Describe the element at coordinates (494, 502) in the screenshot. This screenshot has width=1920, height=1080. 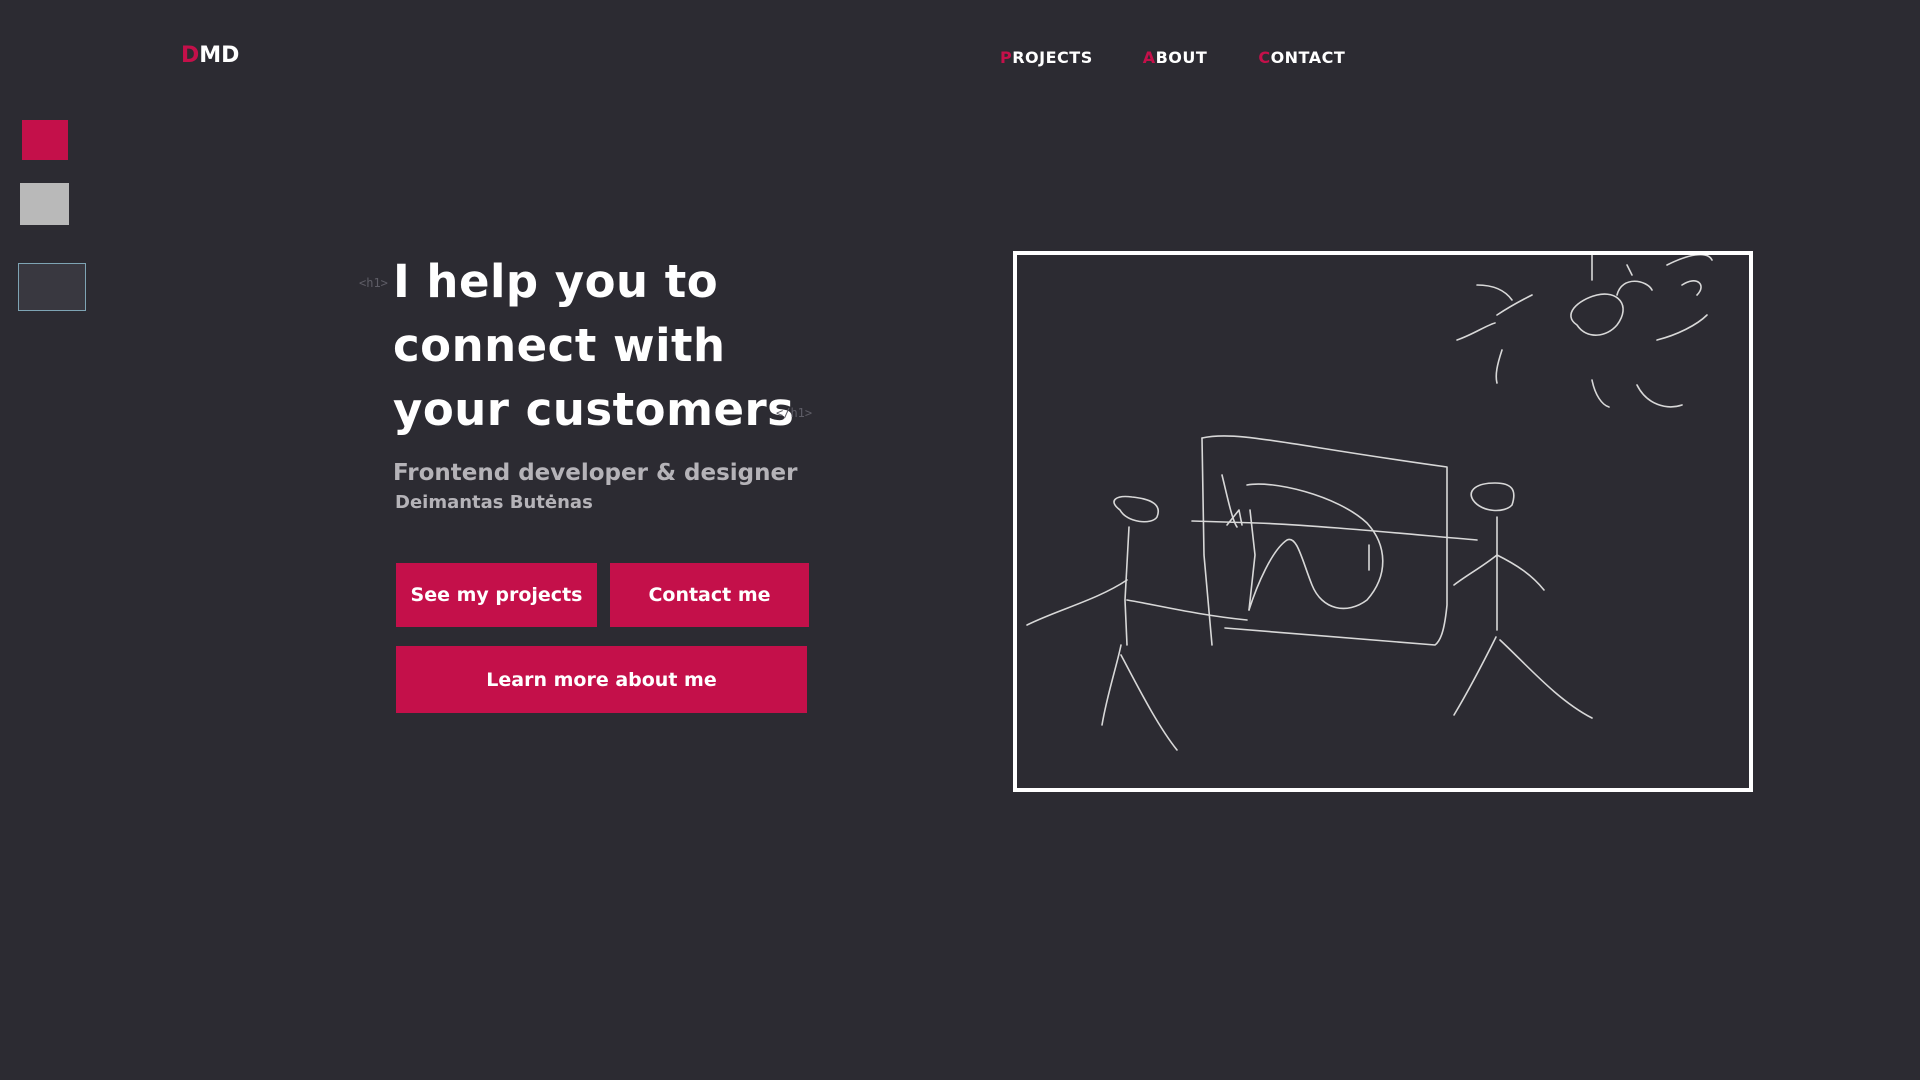
I see `author-name: Deimantas Butėnas` at that location.